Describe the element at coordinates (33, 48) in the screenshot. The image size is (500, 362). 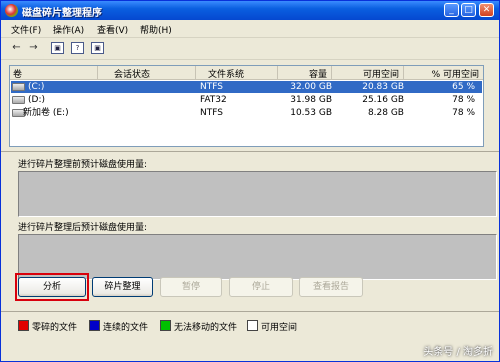
I see `forward-icon: →` at that location.